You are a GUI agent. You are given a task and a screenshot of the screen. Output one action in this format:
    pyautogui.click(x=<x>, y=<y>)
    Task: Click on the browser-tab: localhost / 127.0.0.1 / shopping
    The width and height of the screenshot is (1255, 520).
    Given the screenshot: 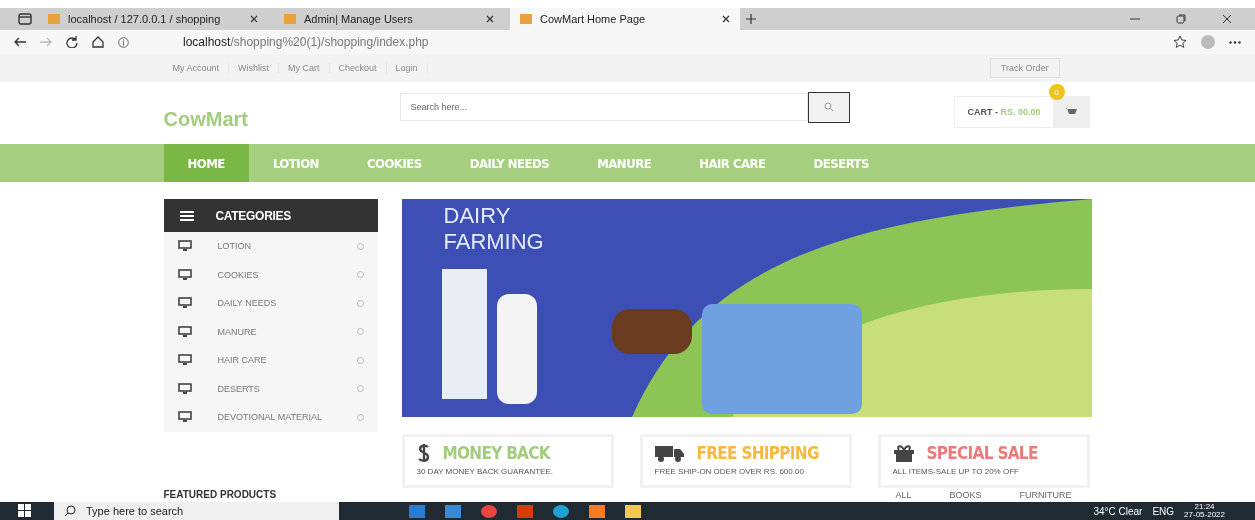 What is the action you would take?
    pyautogui.click(x=153, y=19)
    